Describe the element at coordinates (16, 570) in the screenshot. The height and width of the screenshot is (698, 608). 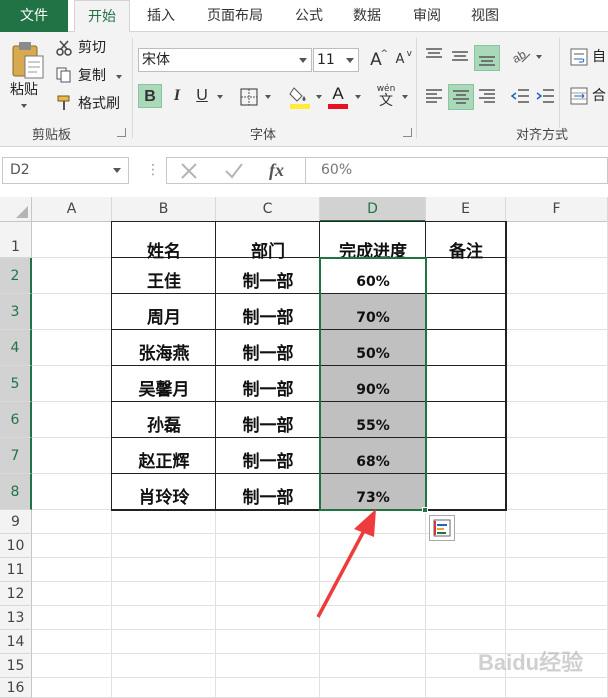
I see `row-header-11: 11` at that location.